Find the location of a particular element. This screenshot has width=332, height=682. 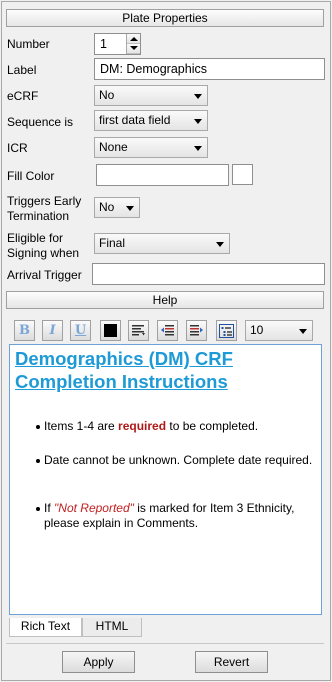

help-bullet-1: Items 1-4 are required to be completed. is located at coordinates (175, 426).